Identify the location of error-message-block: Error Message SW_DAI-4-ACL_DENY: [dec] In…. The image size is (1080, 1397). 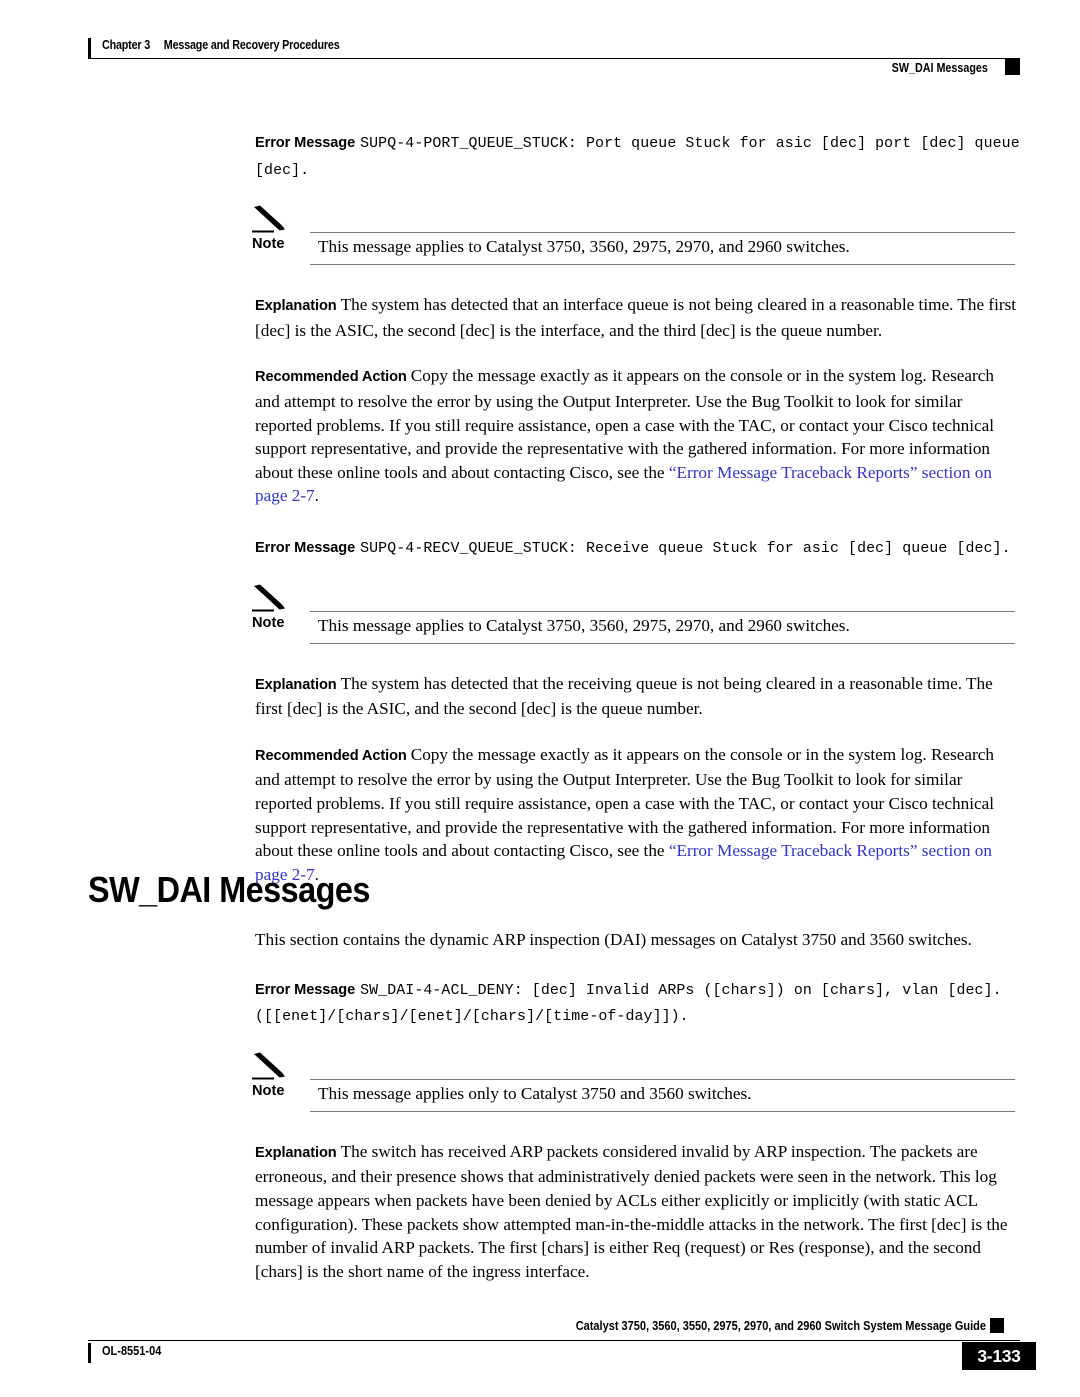
(637, 1003).